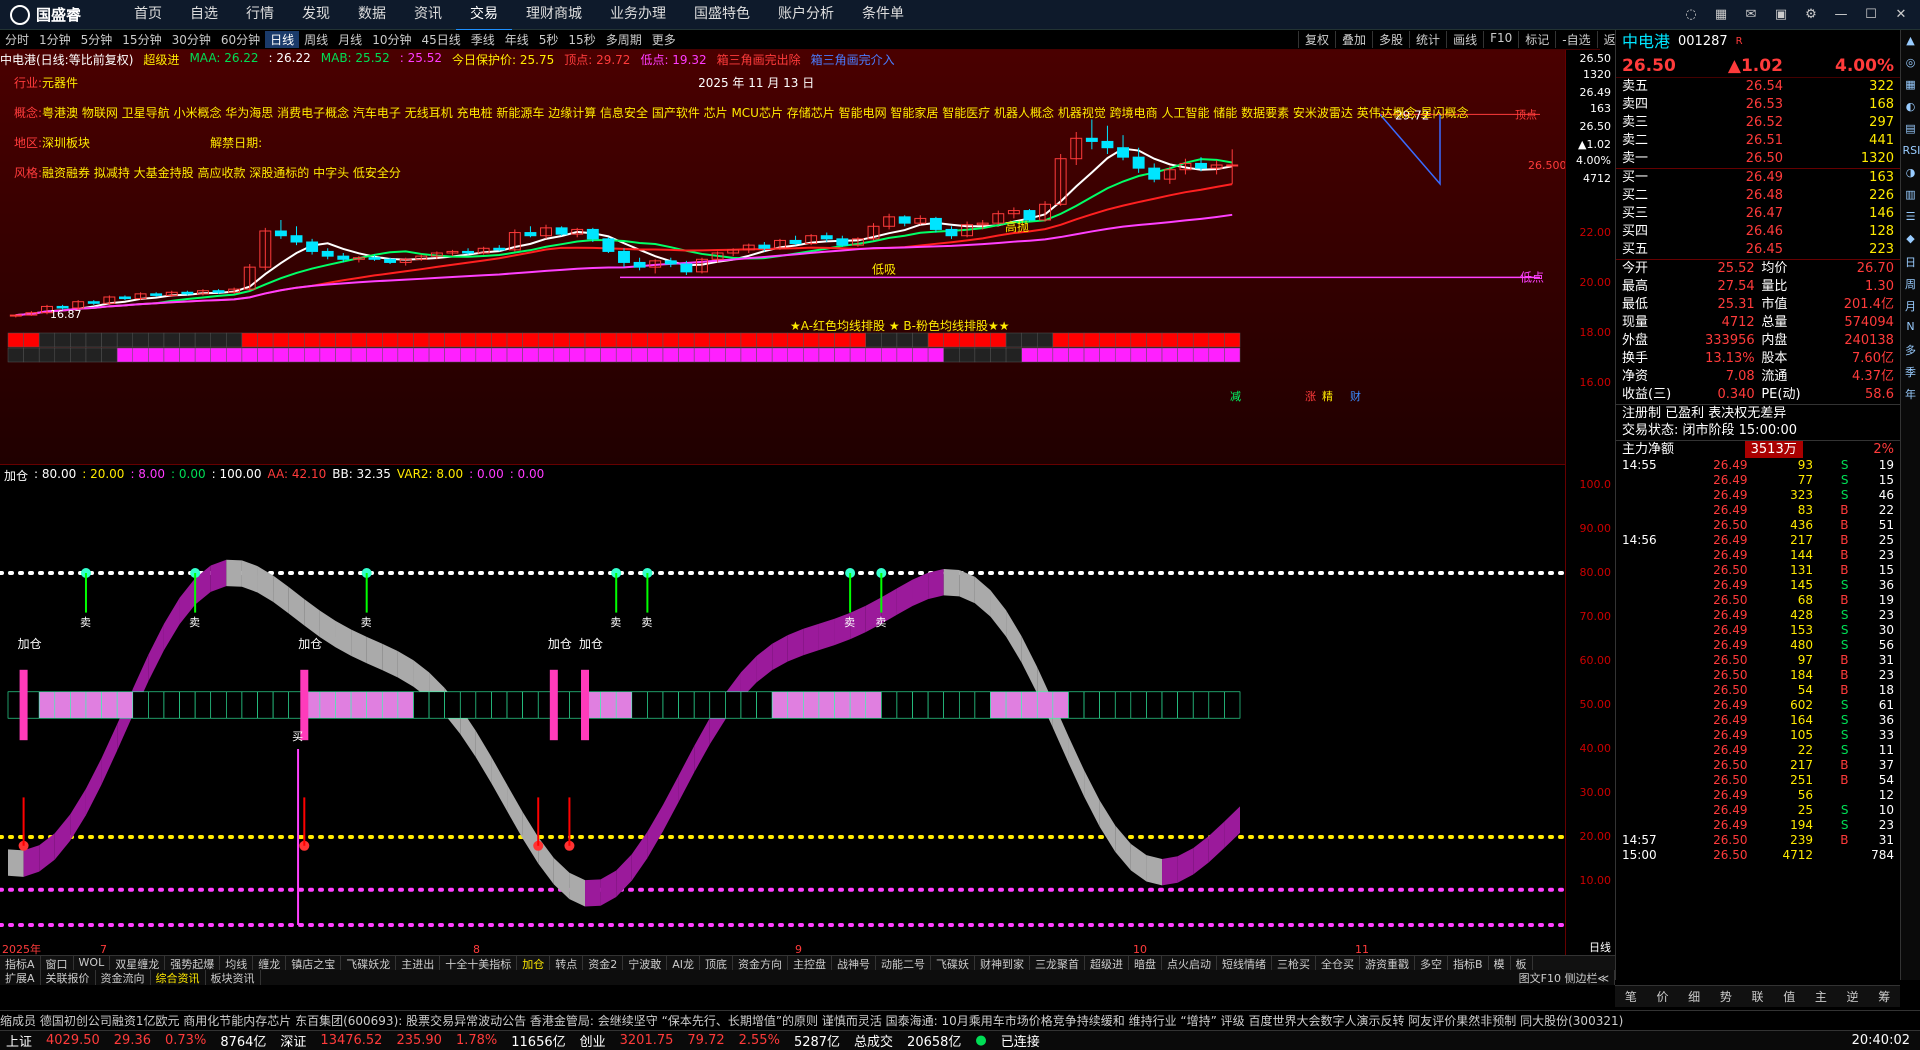 The height and width of the screenshot is (1050, 1920). I want to click on ask-row: 卖二 26.51 441, so click(1758, 141).